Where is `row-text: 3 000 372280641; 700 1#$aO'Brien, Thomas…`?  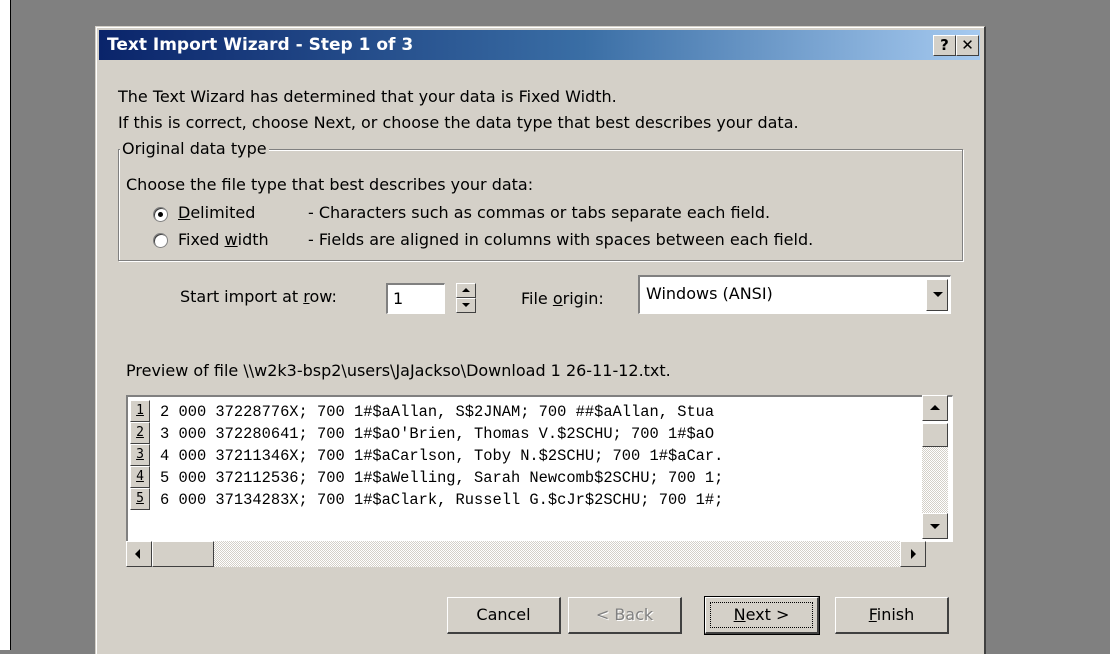 row-text: 3 000 372280641; 700 1#$aO'Brien, Thomas… is located at coordinates (437, 434).